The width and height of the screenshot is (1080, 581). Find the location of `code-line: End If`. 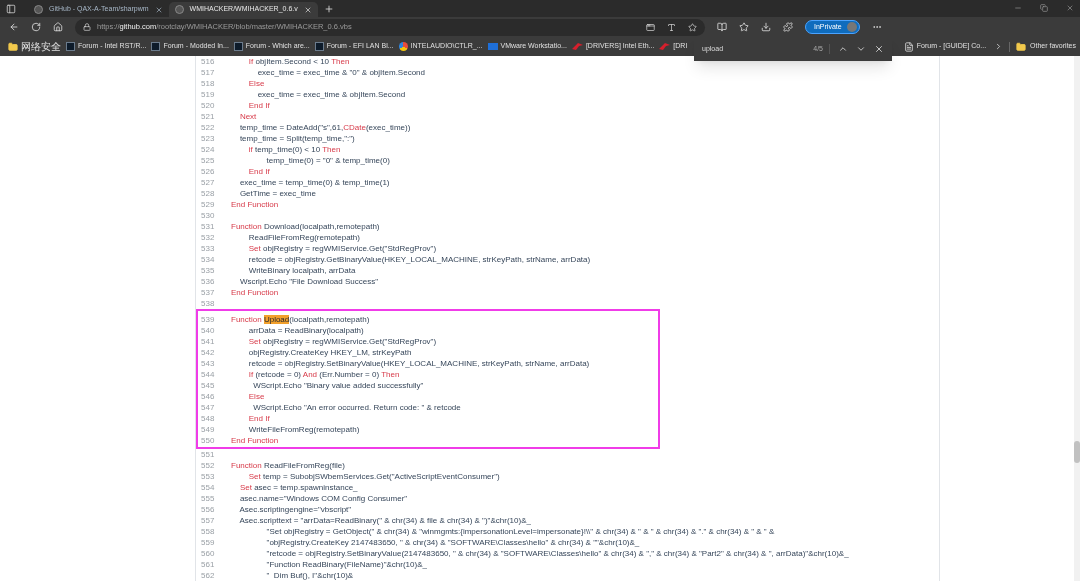

code-line: End If is located at coordinates (258, 418).